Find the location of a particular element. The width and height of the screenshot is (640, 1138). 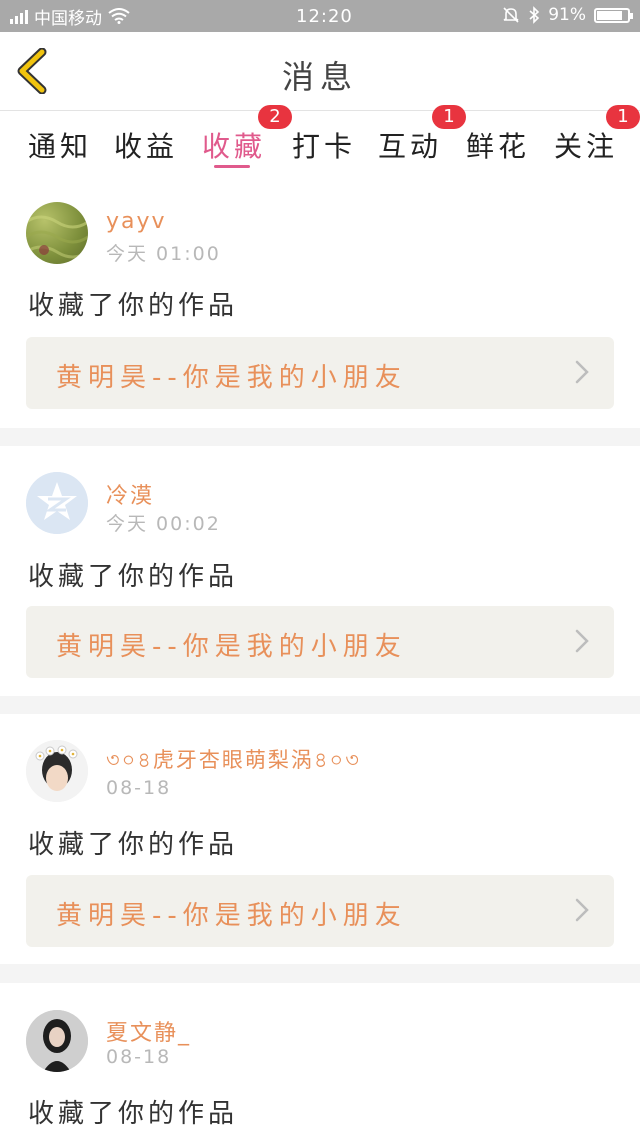

message-card: 夏文静_ 08-18 收藏了你的作品 is located at coordinates (320, 1060).